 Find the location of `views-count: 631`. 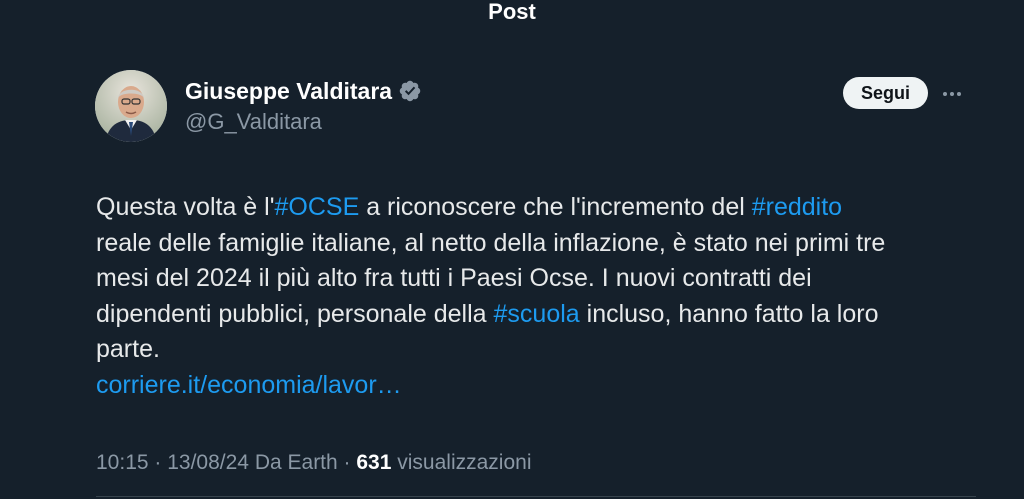

views-count: 631 is located at coordinates (373, 462).